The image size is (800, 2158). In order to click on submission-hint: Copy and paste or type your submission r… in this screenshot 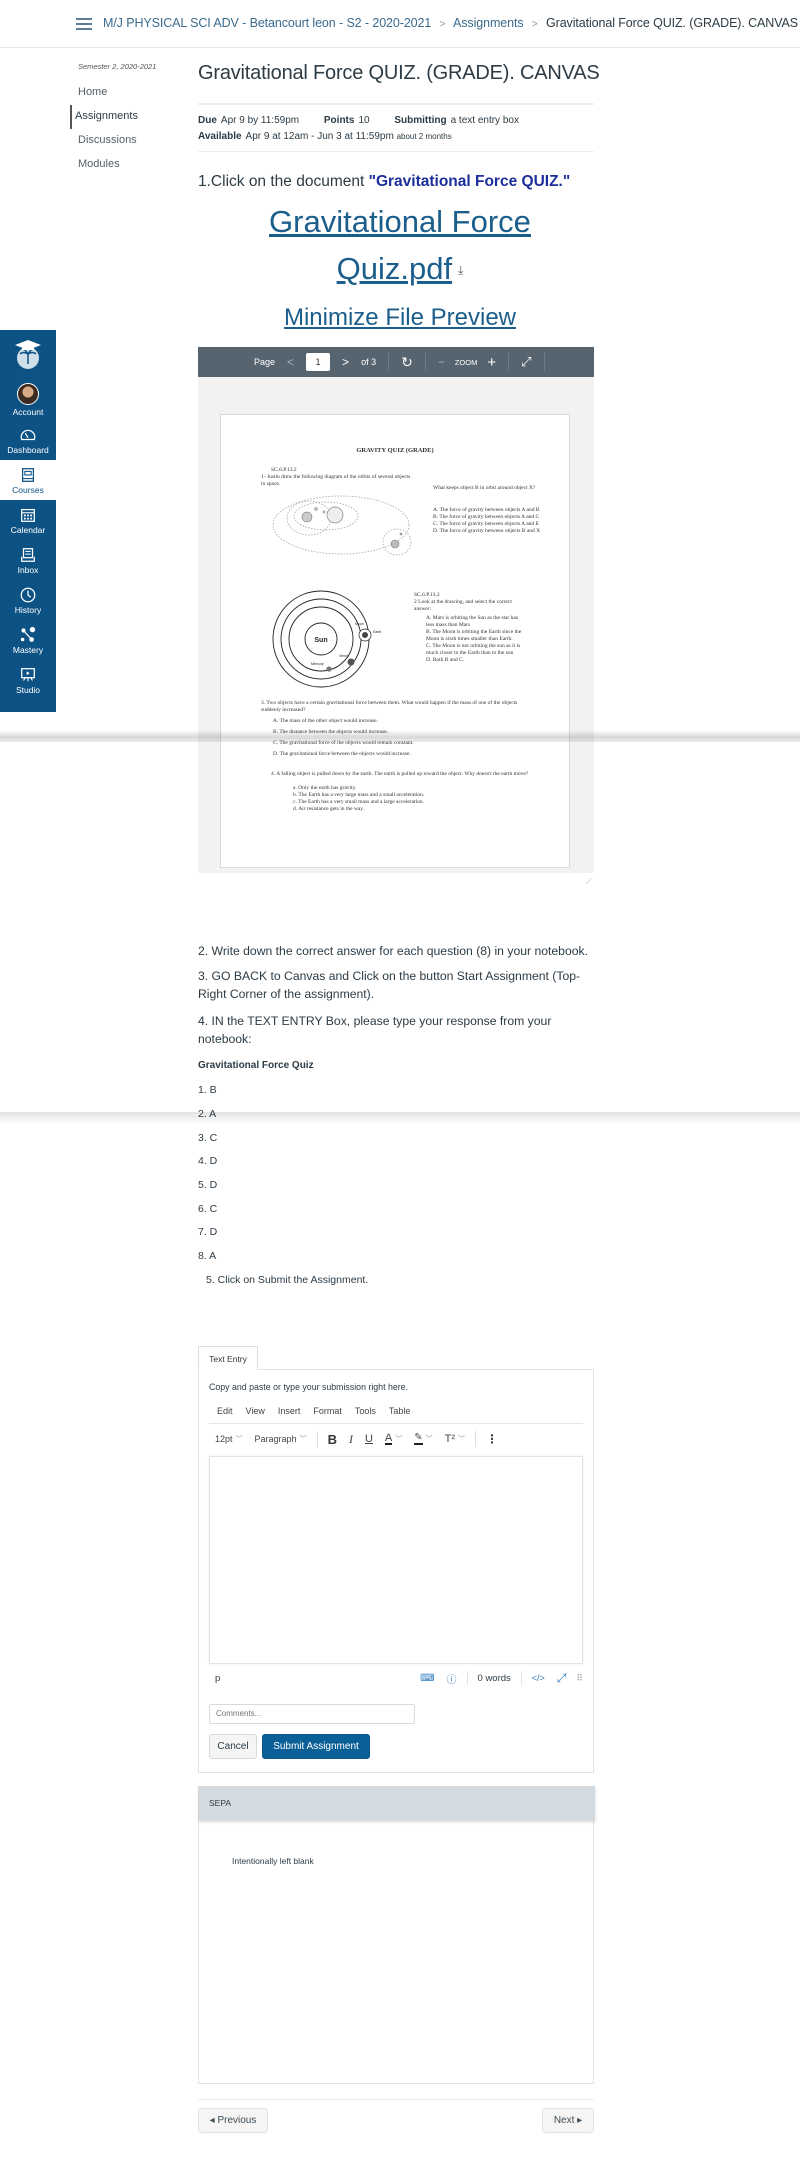, I will do `click(309, 1387)`.